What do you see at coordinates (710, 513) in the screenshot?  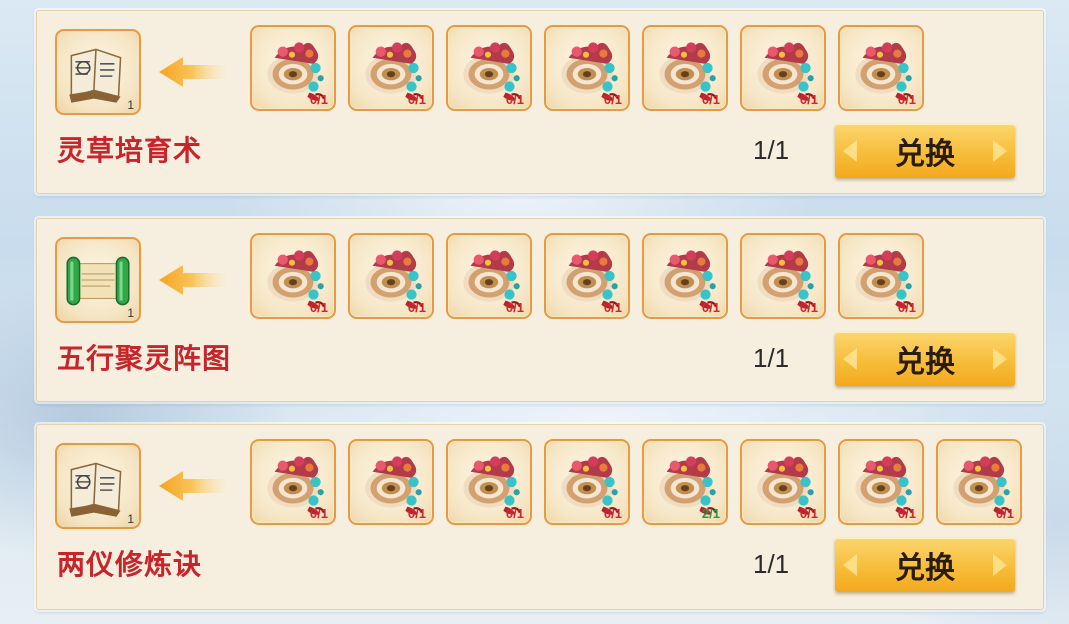 I see `material-count: 2/1` at bounding box center [710, 513].